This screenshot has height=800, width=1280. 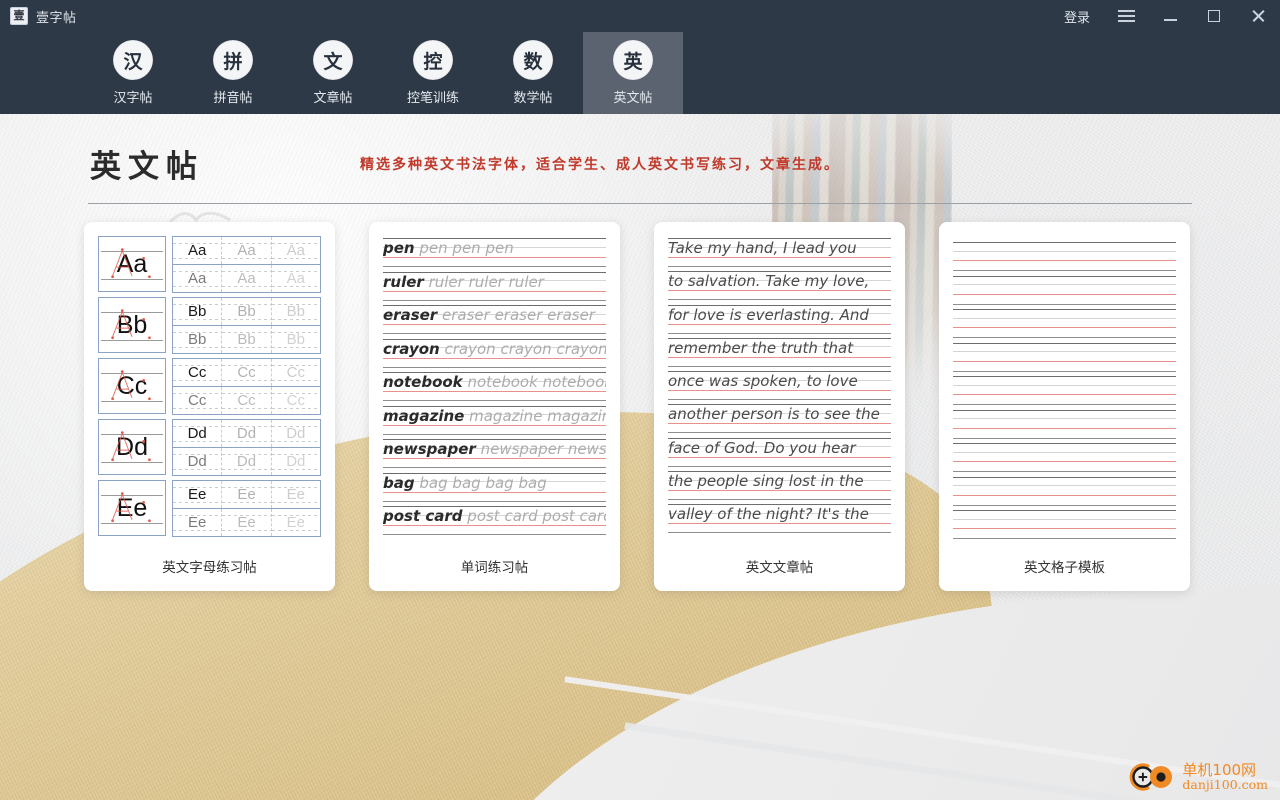 What do you see at coordinates (132, 386) in the screenshot?
I see `letter-demo-cell: Cc` at bounding box center [132, 386].